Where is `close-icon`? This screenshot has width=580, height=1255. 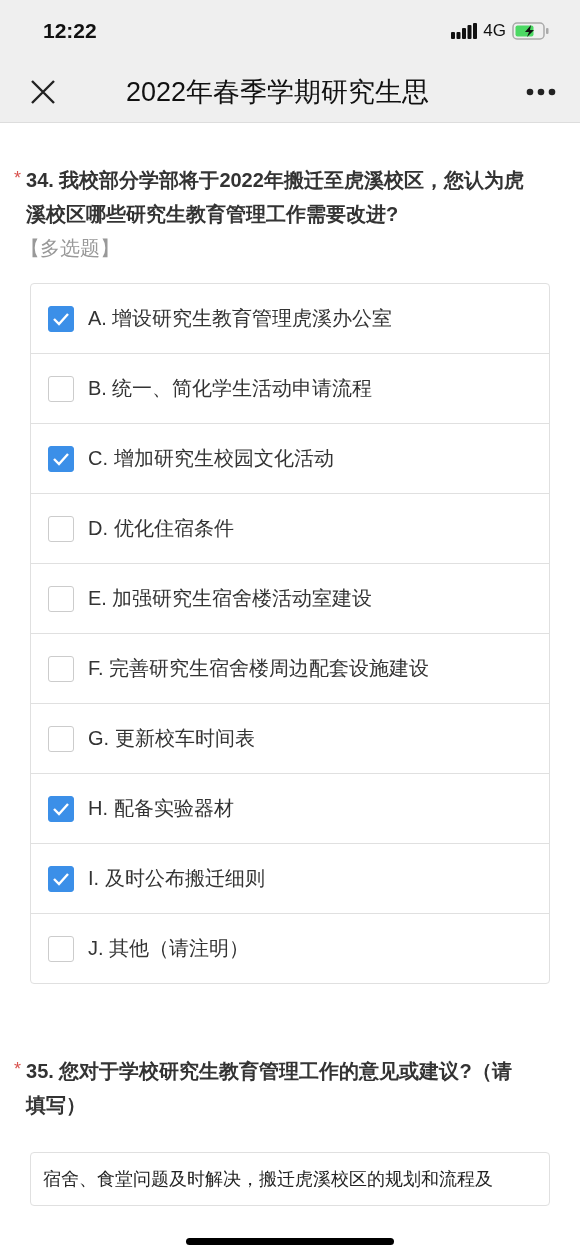 close-icon is located at coordinates (43, 92).